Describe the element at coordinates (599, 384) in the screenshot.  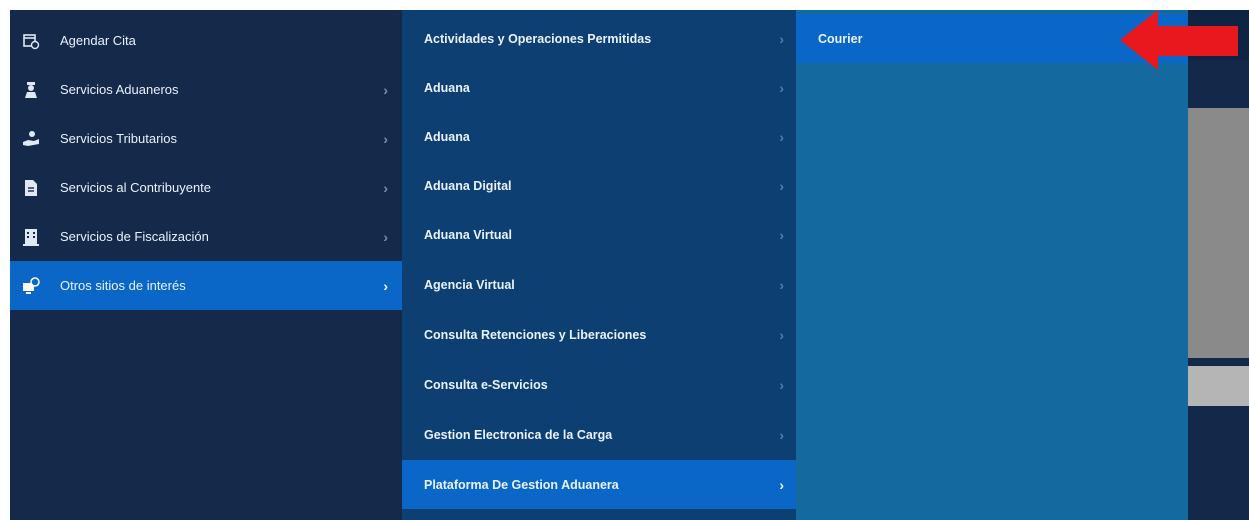
I see `submenu-item: Consulta e-Servicios ›` at that location.